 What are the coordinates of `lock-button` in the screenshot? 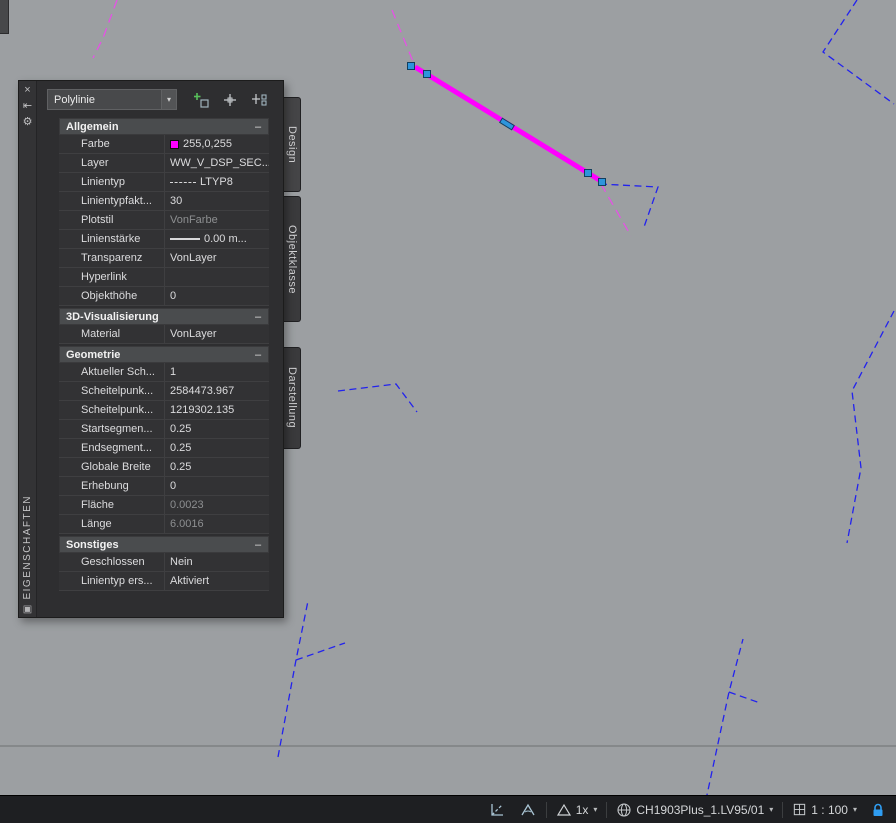 It's located at (878, 810).